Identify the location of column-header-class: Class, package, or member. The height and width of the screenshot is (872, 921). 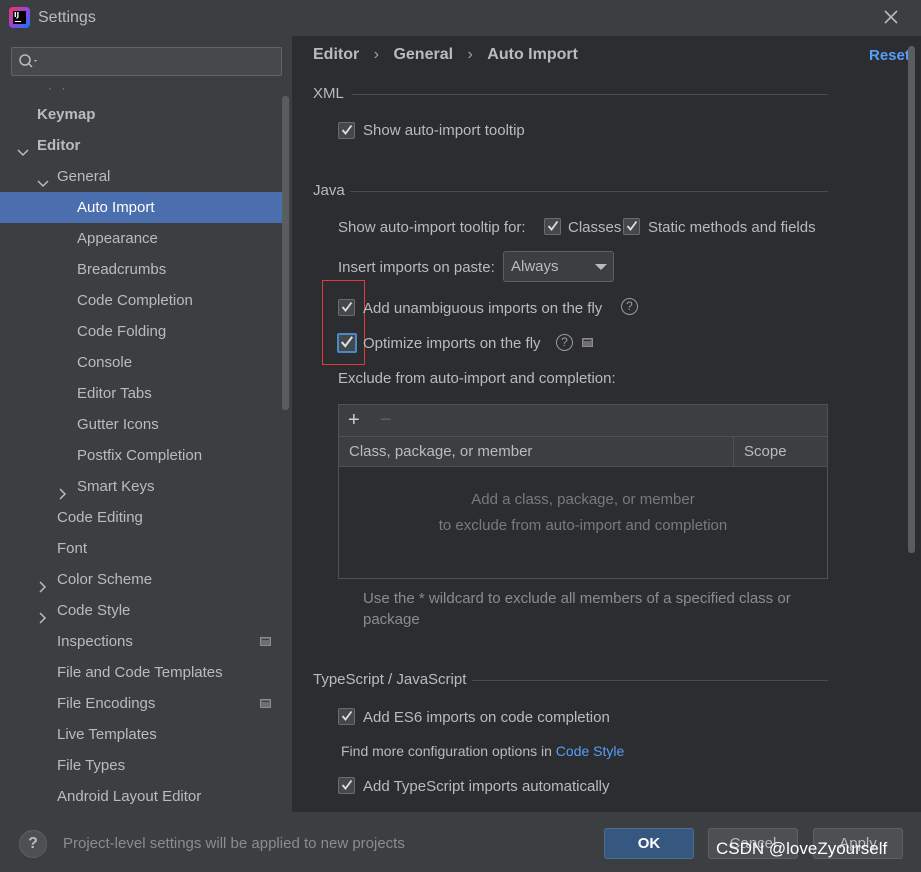
(440, 451).